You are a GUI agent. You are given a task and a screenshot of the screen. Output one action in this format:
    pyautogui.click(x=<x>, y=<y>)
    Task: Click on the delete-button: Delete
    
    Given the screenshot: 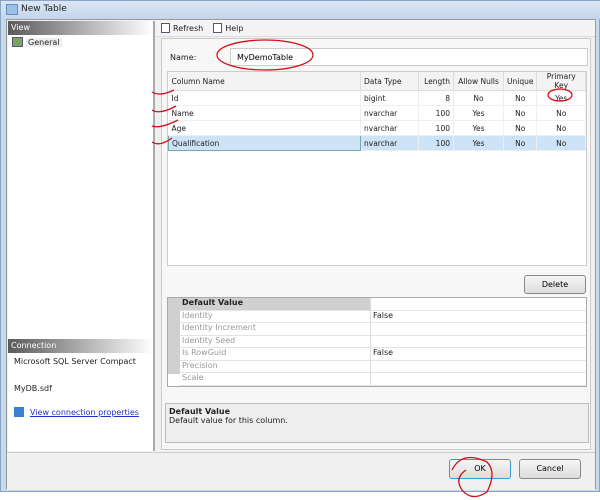 What is the action you would take?
    pyautogui.click(x=555, y=284)
    